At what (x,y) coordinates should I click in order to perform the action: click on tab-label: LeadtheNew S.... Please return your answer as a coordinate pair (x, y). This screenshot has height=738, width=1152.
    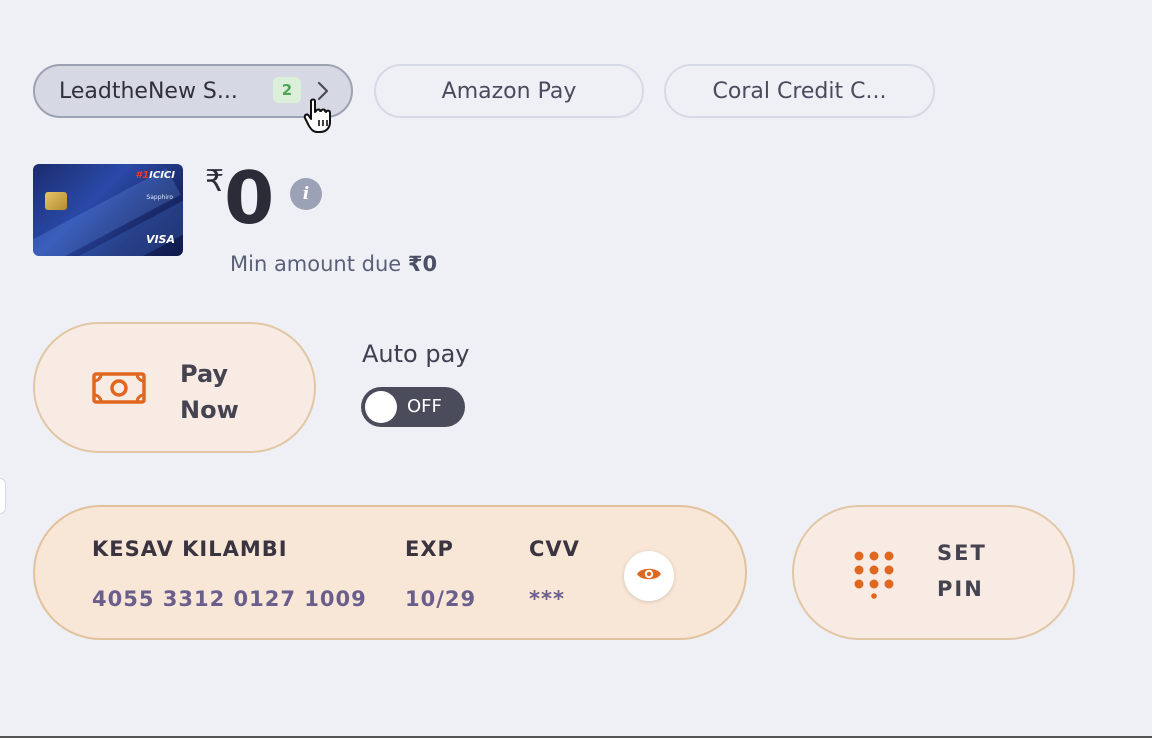
    Looking at the image, I should click on (148, 91).